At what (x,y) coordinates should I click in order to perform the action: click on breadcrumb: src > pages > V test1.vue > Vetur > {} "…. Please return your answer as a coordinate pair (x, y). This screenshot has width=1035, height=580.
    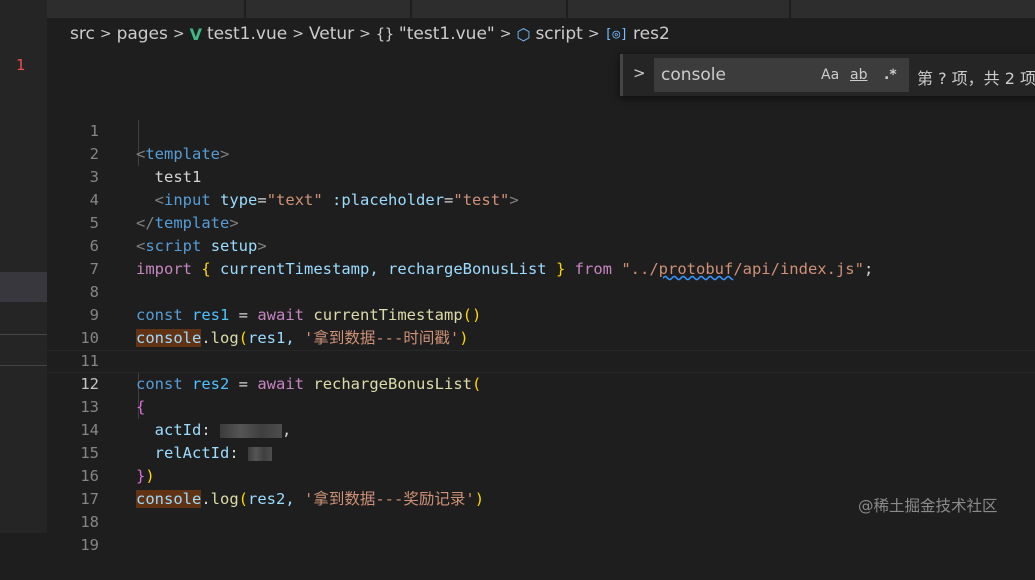
    Looking at the image, I should click on (370, 34).